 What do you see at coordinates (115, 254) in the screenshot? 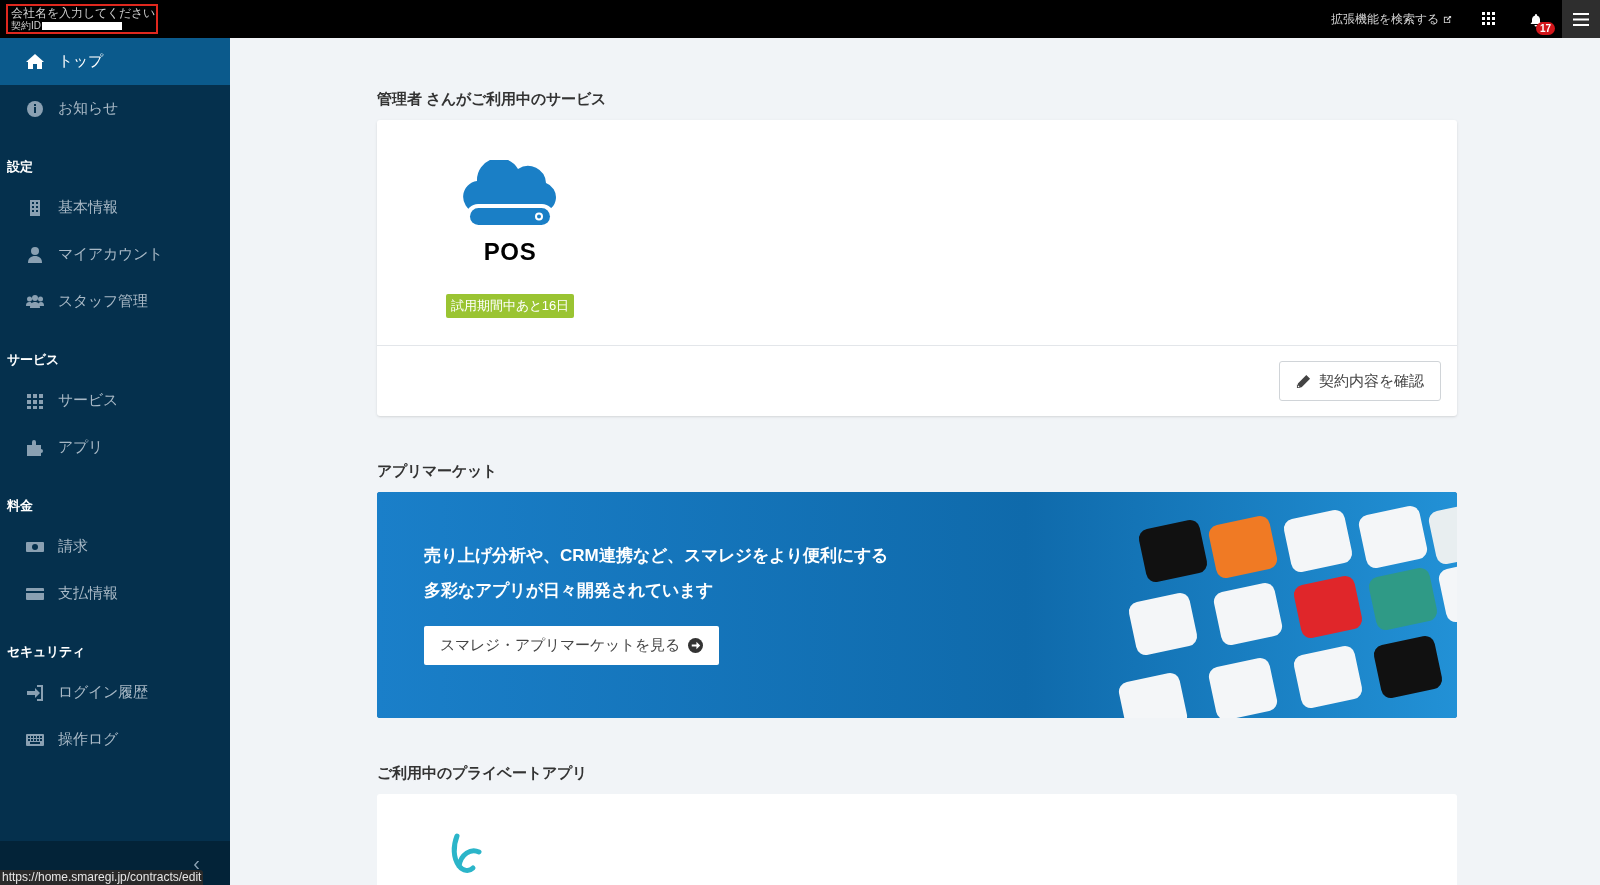
I see `sidebar-item: マイアカウント` at bounding box center [115, 254].